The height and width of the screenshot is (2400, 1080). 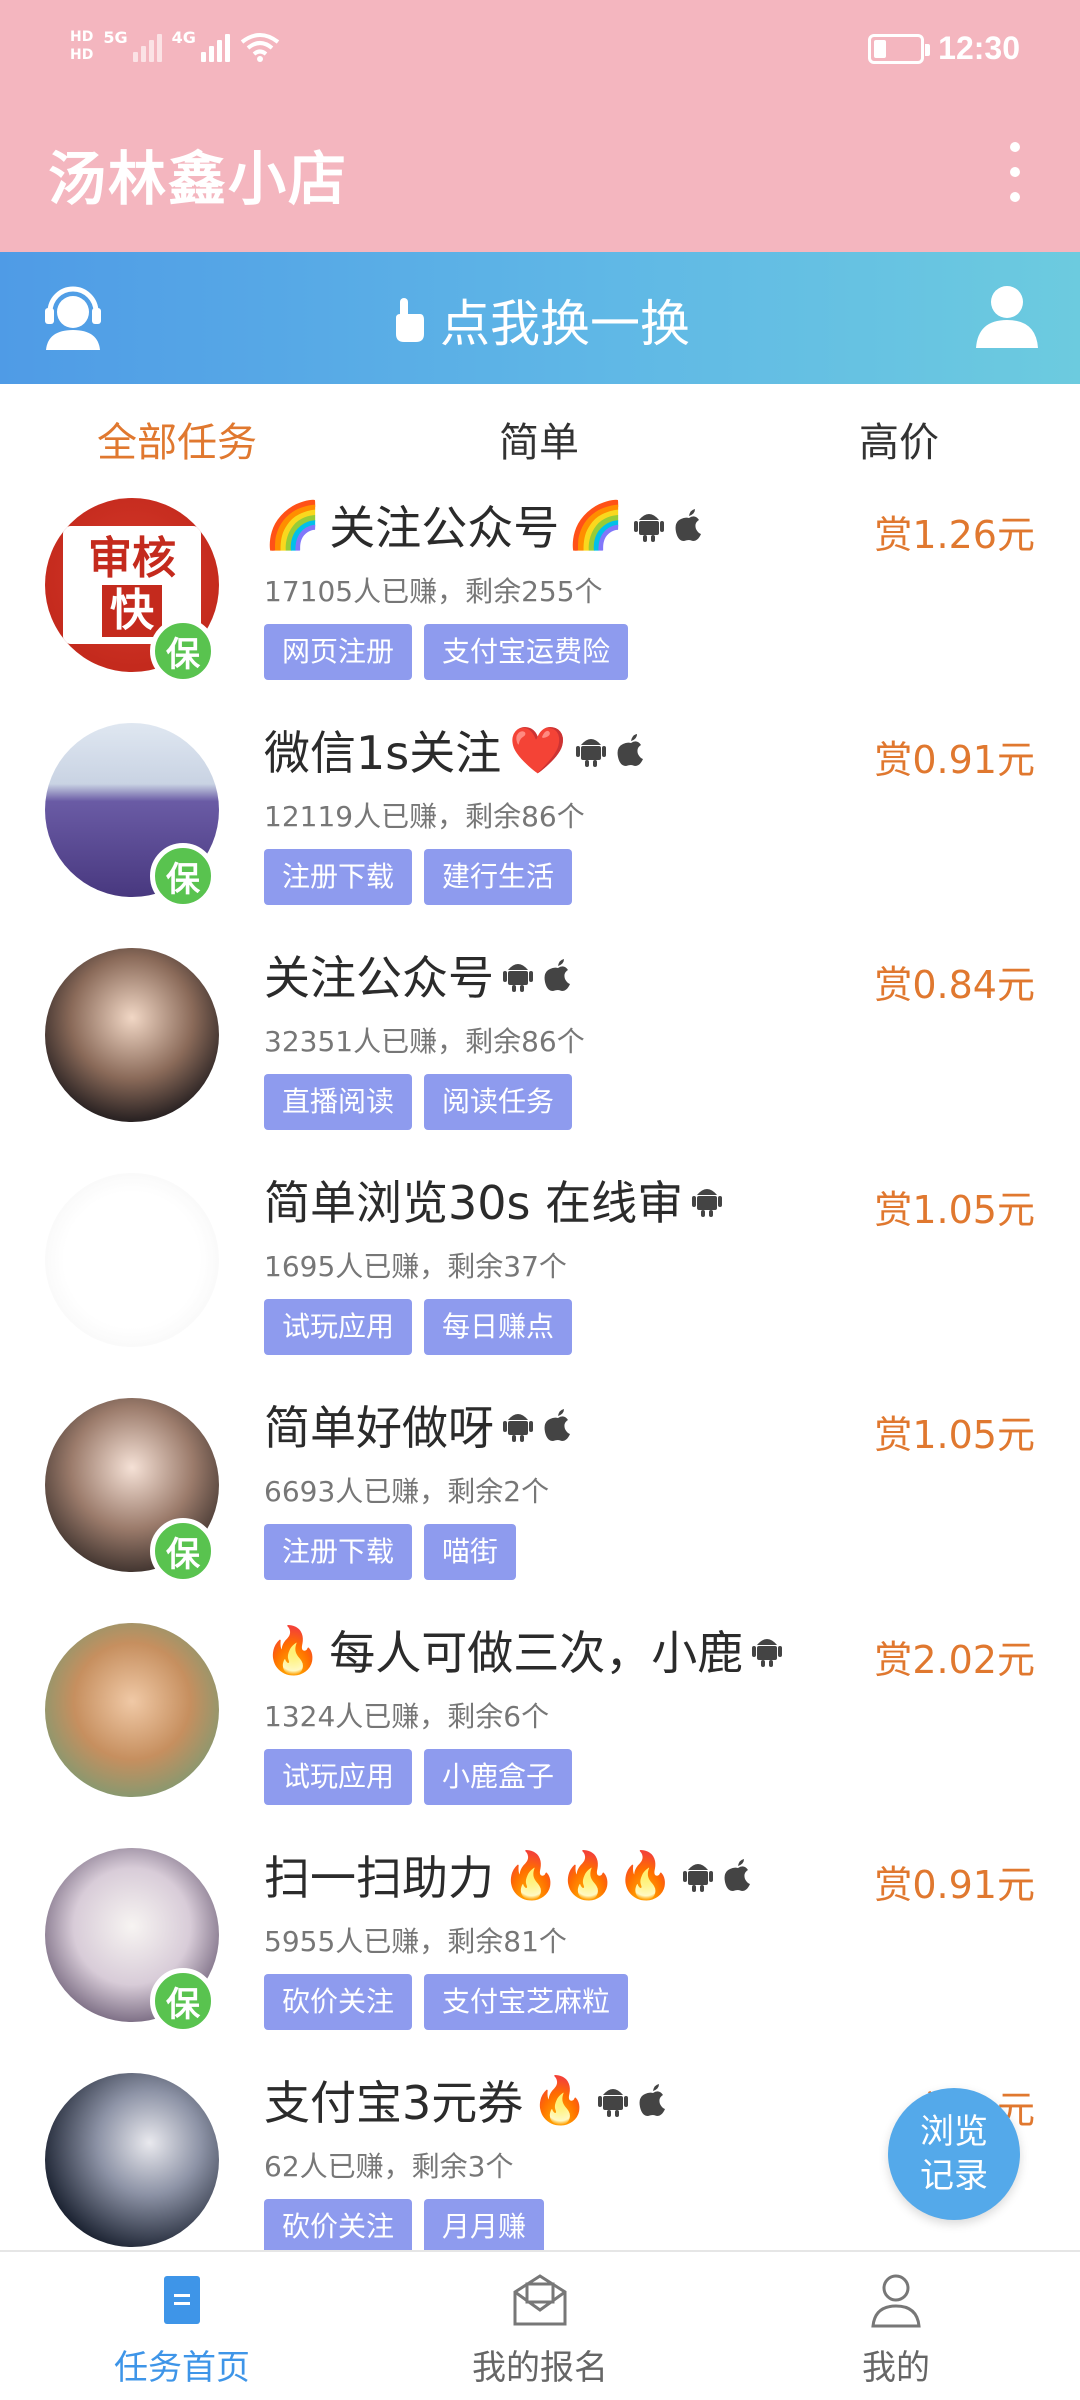 I want to click on task-title-row: 微信1s关注 ❤️, so click(x=455, y=750).